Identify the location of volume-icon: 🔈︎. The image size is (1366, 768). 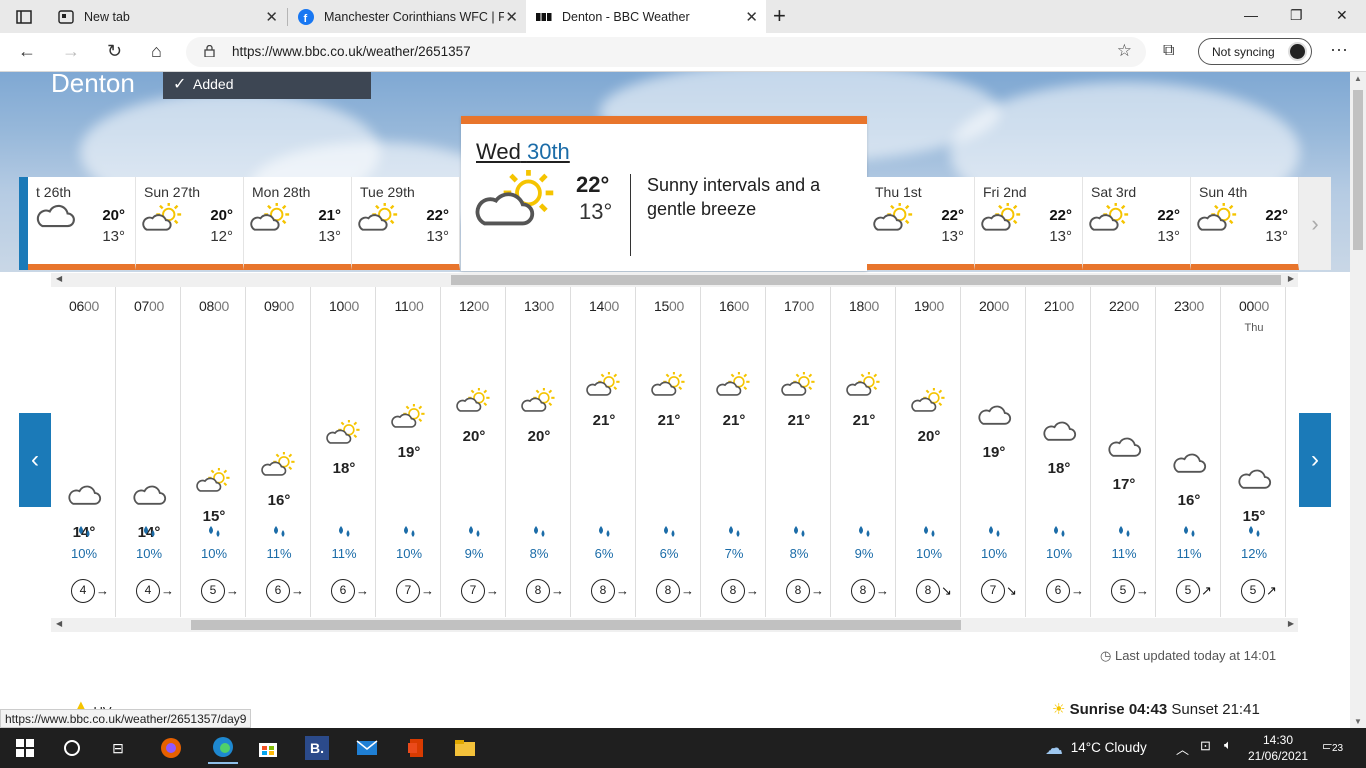
(1228, 745).